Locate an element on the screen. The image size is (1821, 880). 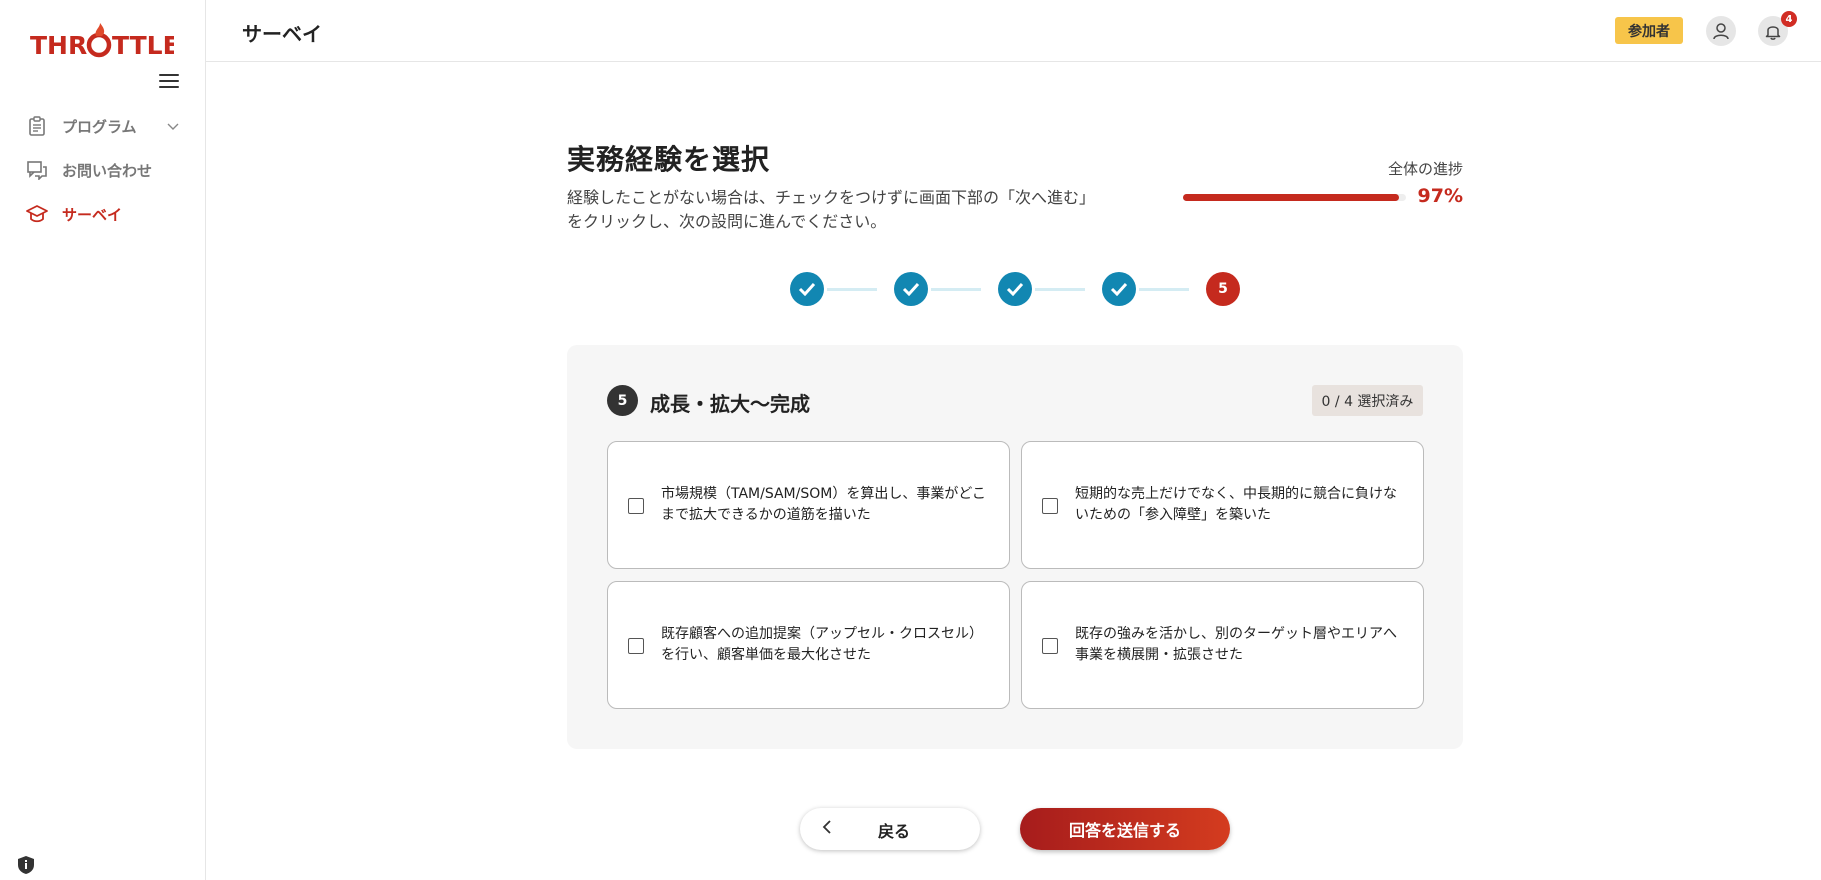
progress-percent: 97% is located at coordinates (1440, 196).